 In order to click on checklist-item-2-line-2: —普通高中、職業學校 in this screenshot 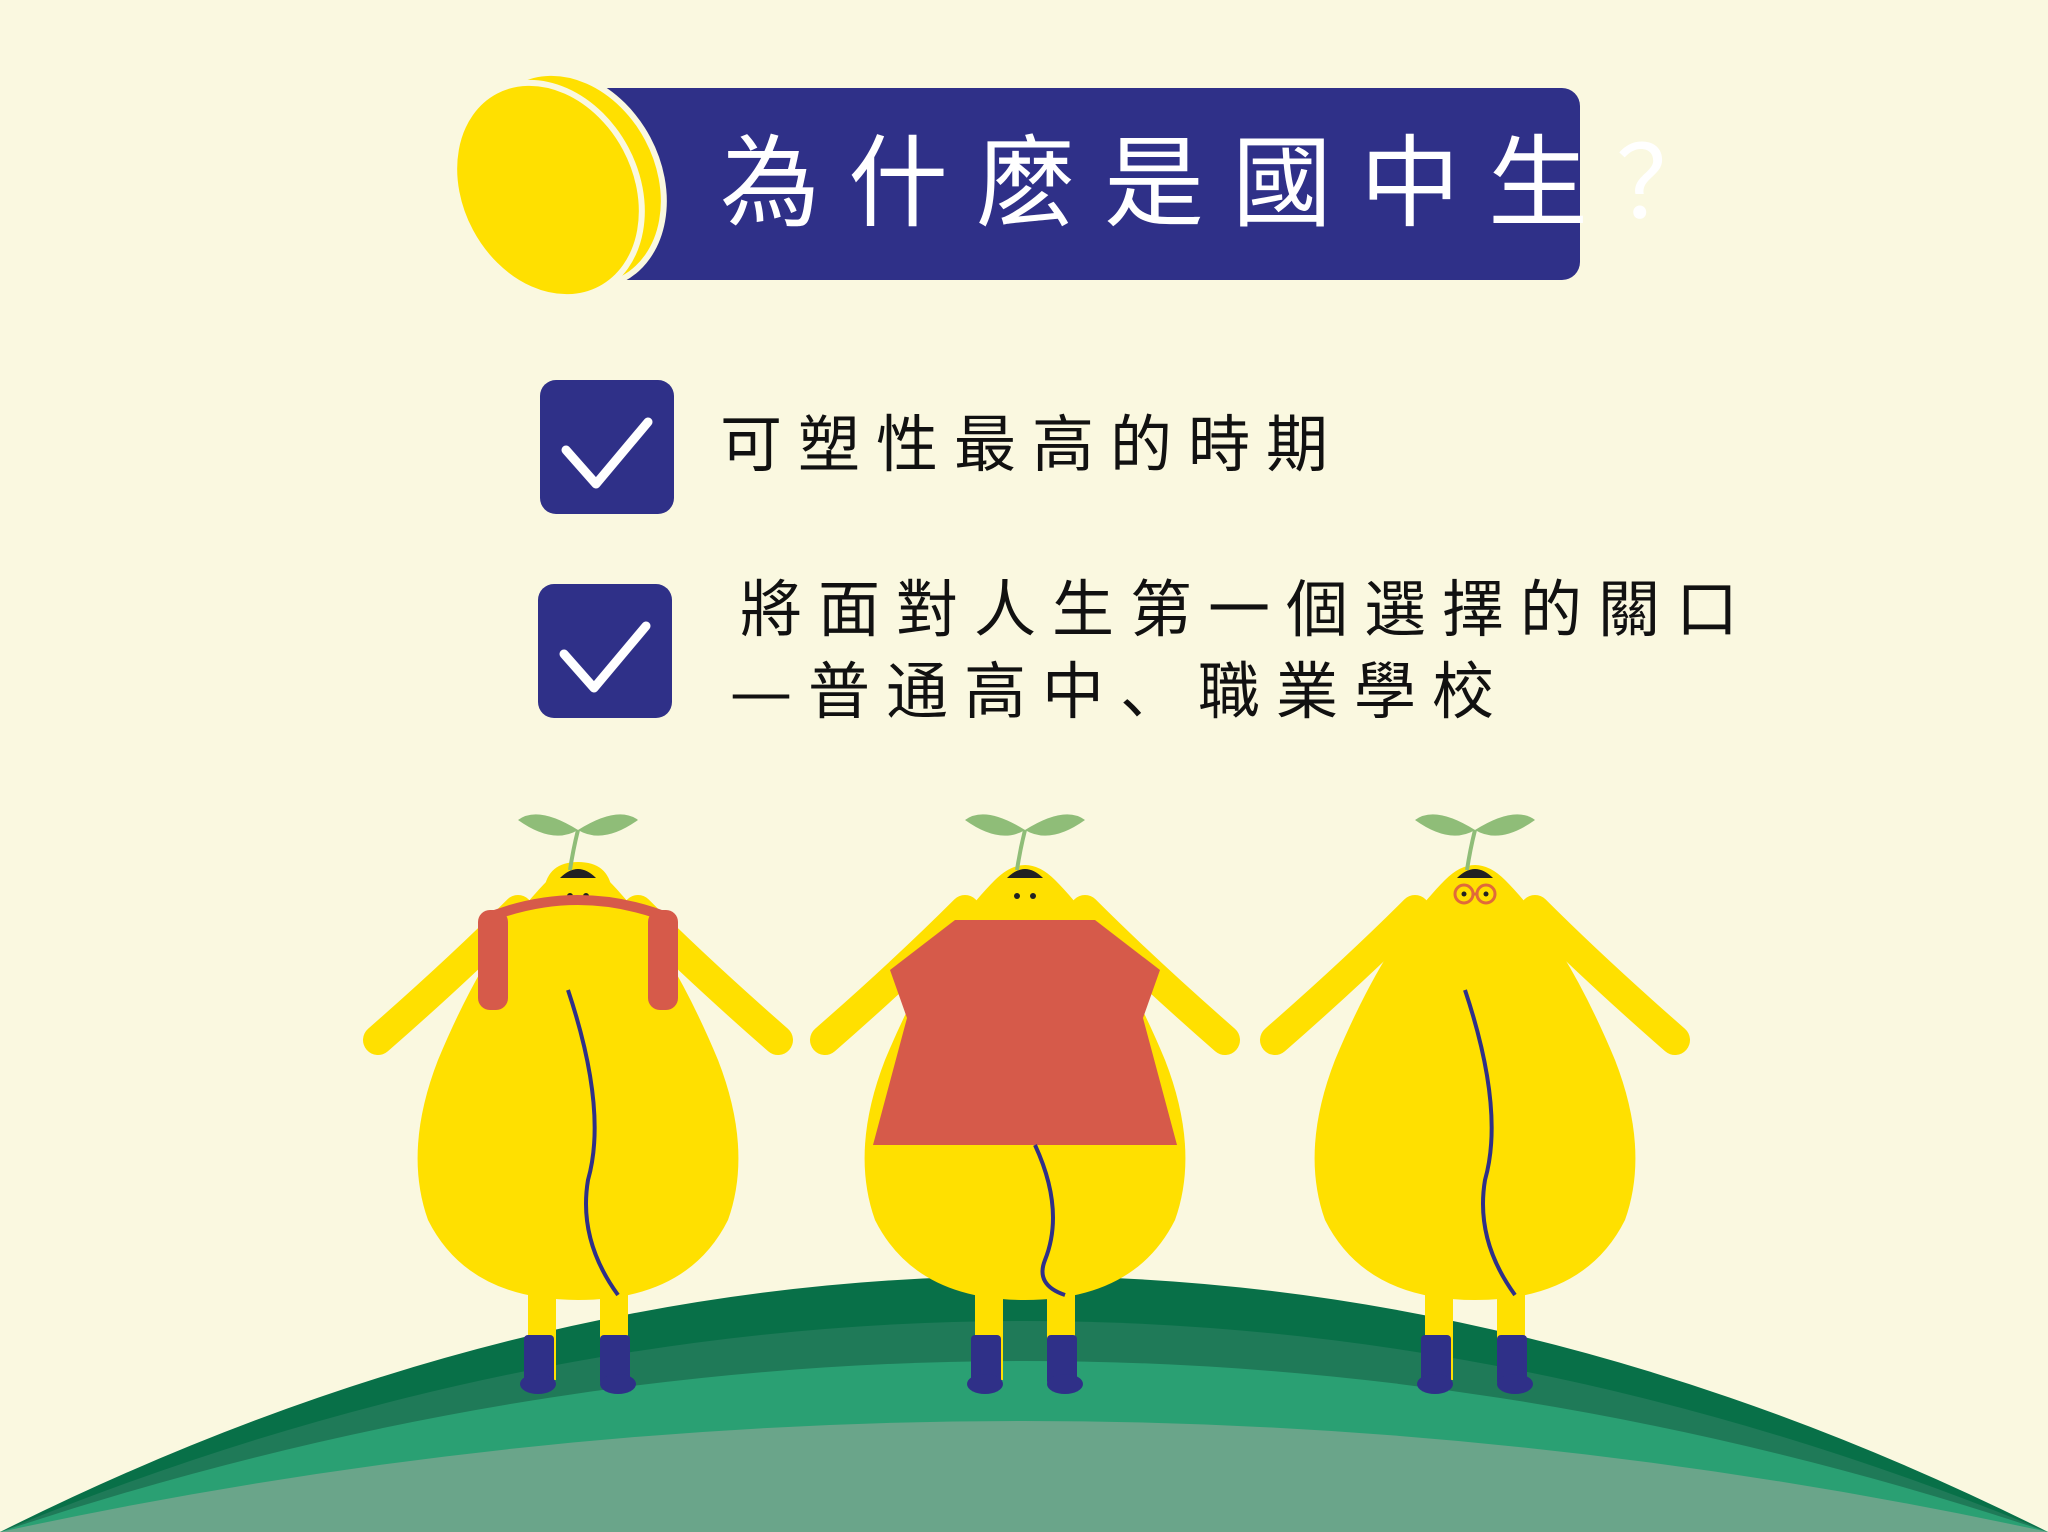, I will do `click(1120, 691)`.